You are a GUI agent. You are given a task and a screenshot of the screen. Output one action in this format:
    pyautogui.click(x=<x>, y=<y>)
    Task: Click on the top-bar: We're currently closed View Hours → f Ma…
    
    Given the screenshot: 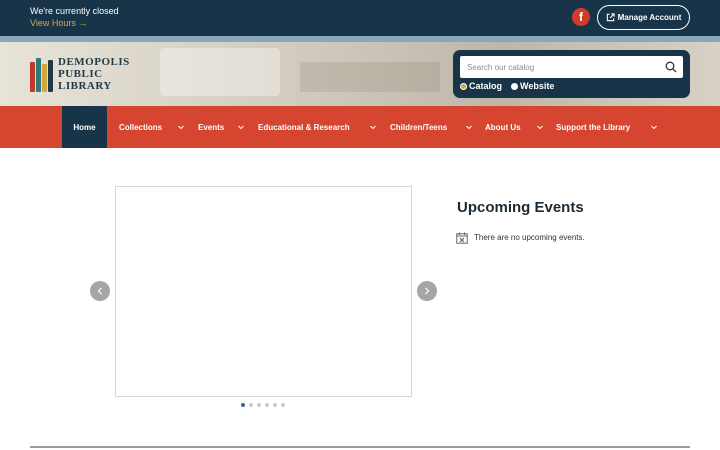 What is the action you would take?
    pyautogui.click(x=360, y=18)
    